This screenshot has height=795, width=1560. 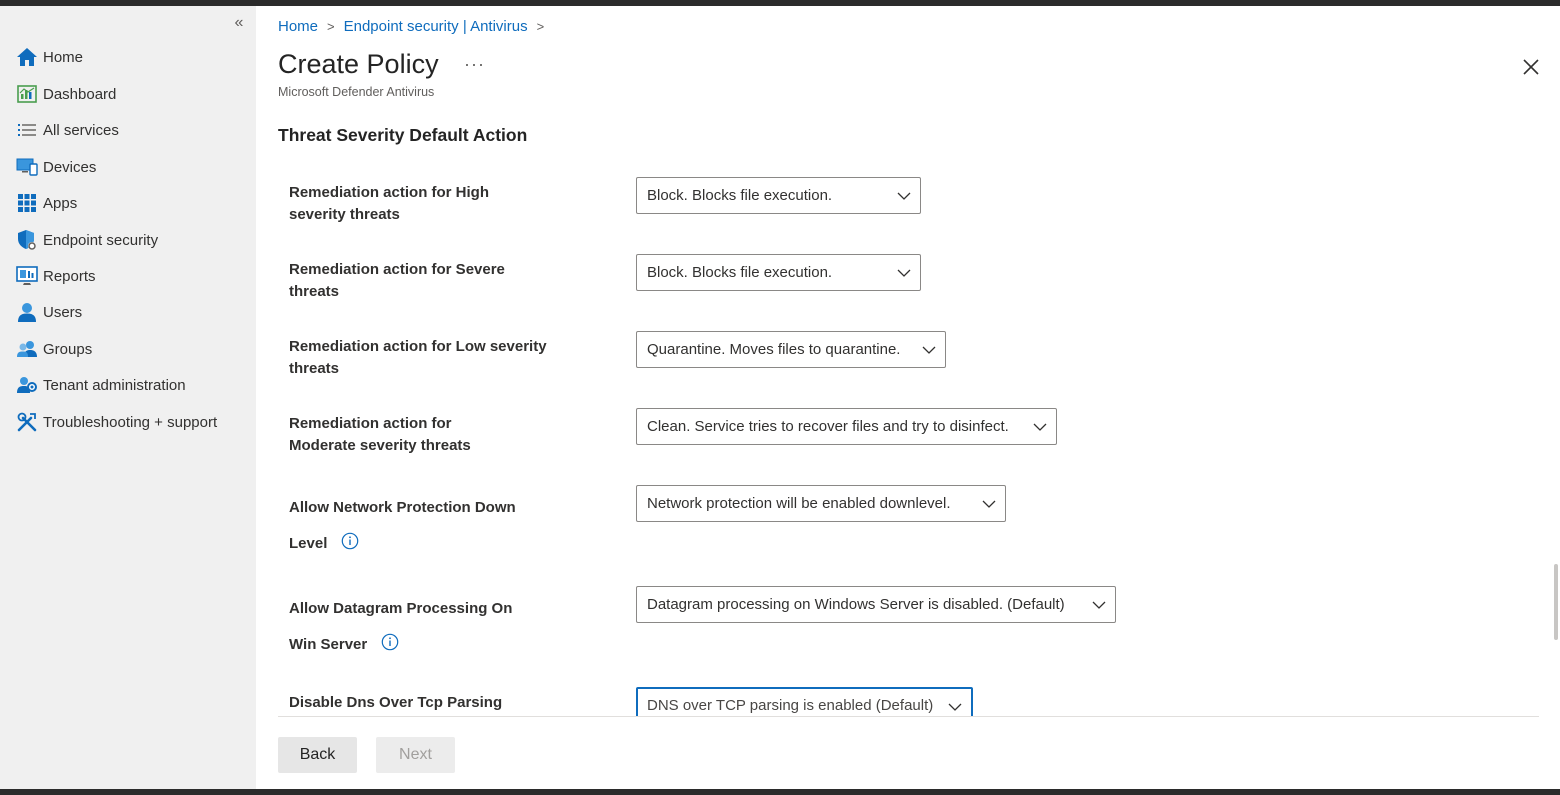 What do you see at coordinates (81, 130) in the screenshot?
I see `sidebar-item-label: All services` at bounding box center [81, 130].